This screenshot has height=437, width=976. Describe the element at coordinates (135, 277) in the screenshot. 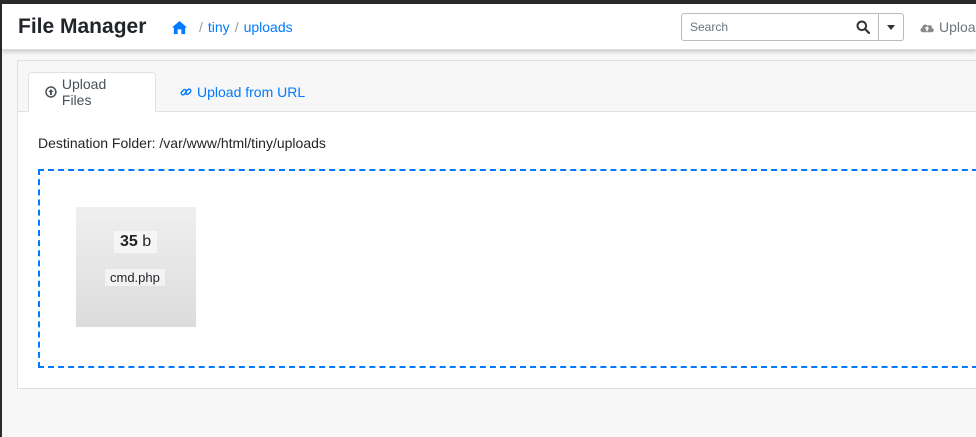

I see `file-name: cmd.php` at that location.